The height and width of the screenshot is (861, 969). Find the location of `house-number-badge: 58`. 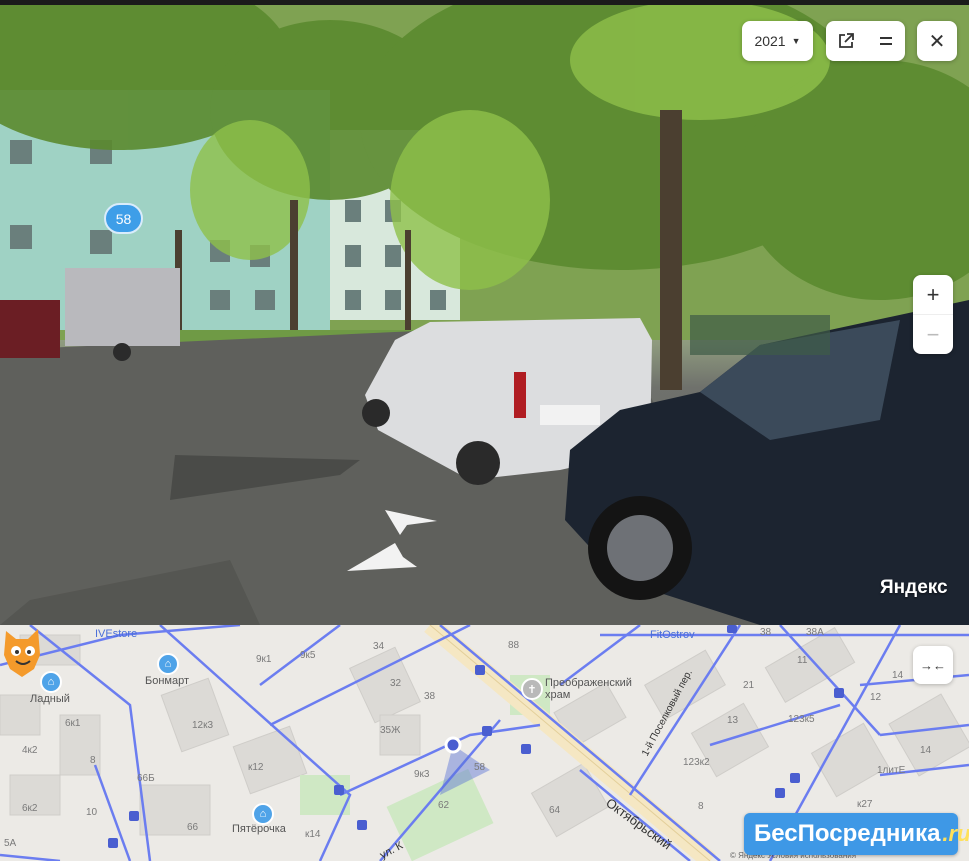

house-number-badge: 58 is located at coordinates (123, 218).